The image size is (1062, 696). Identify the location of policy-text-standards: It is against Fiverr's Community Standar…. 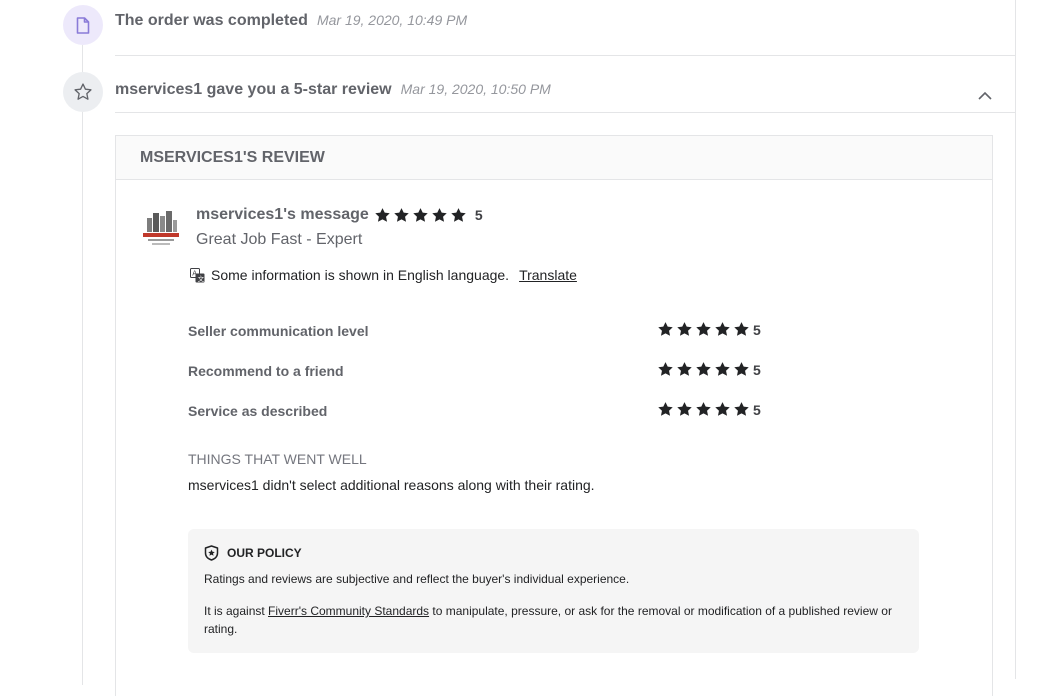
(556, 620).